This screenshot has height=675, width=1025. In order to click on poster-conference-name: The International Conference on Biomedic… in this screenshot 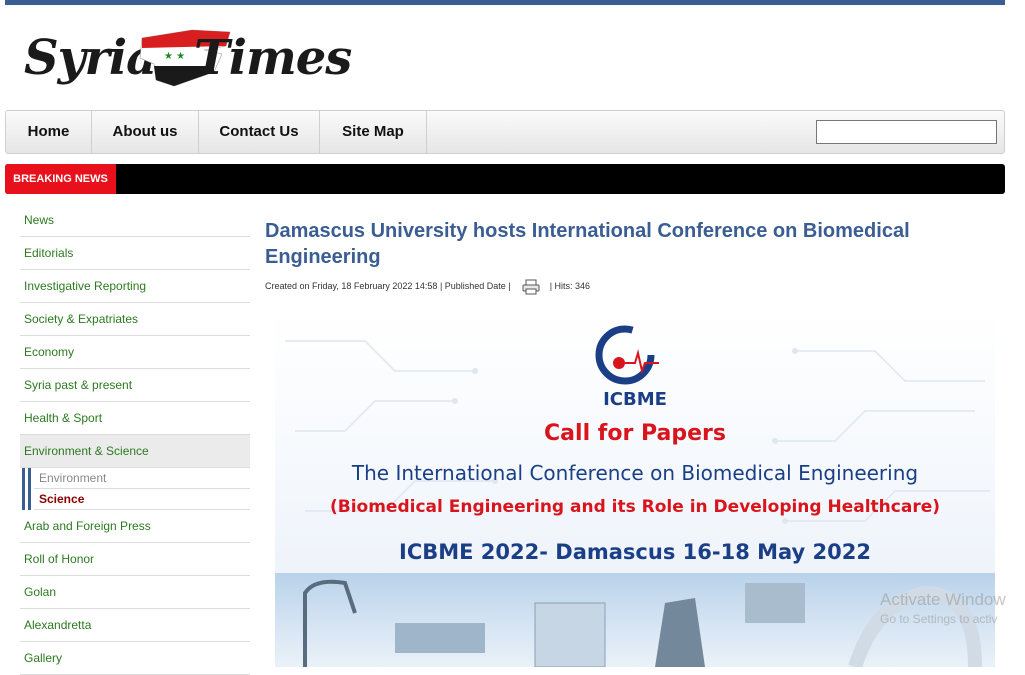, I will do `click(635, 473)`.